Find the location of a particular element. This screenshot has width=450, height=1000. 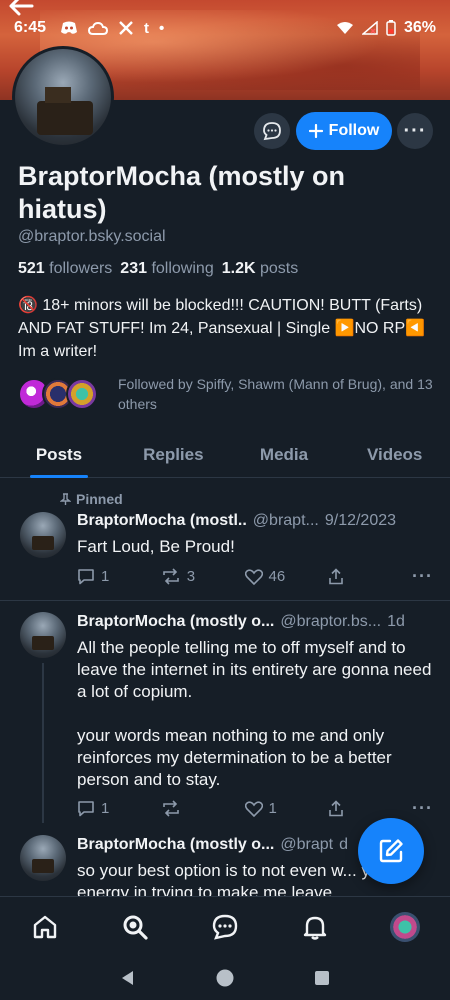

nav-notifications is located at coordinates (315, 927).